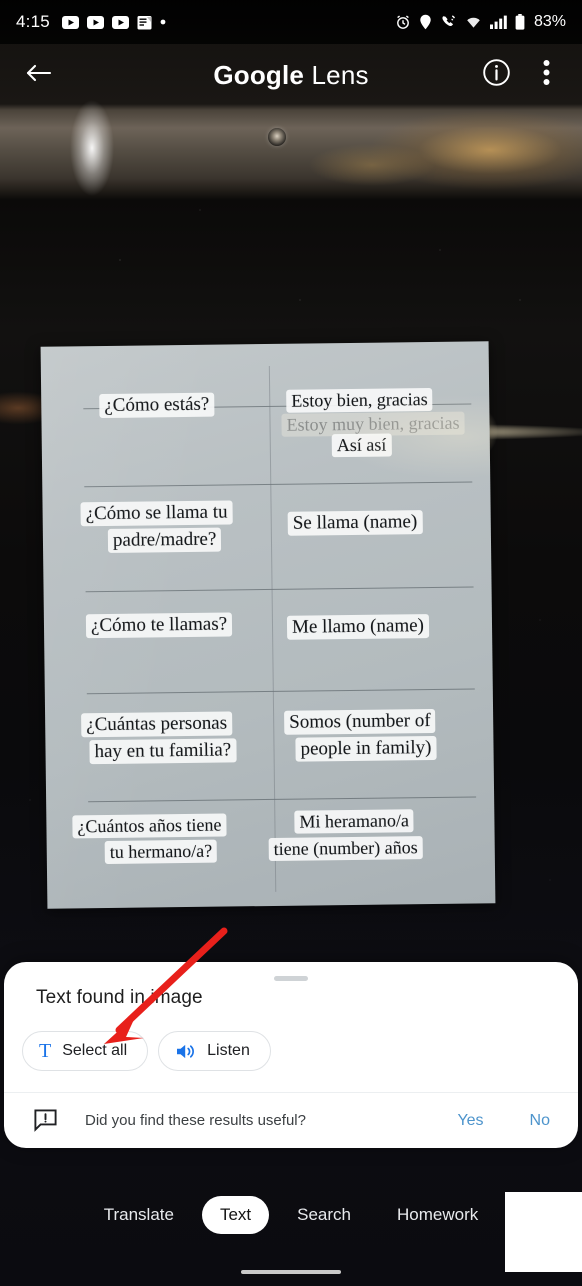  What do you see at coordinates (159, 625) in the screenshot?
I see `ocr-text-block: ¿Cómo te llamas?` at bounding box center [159, 625].